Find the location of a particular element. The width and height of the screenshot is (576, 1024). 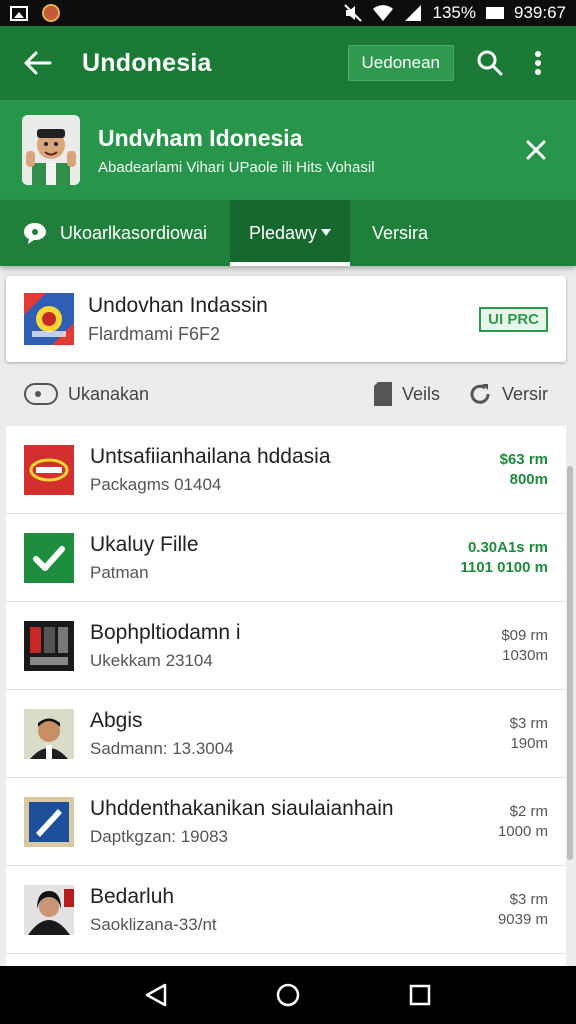

item-price: $63 rm is located at coordinates (523, 459).